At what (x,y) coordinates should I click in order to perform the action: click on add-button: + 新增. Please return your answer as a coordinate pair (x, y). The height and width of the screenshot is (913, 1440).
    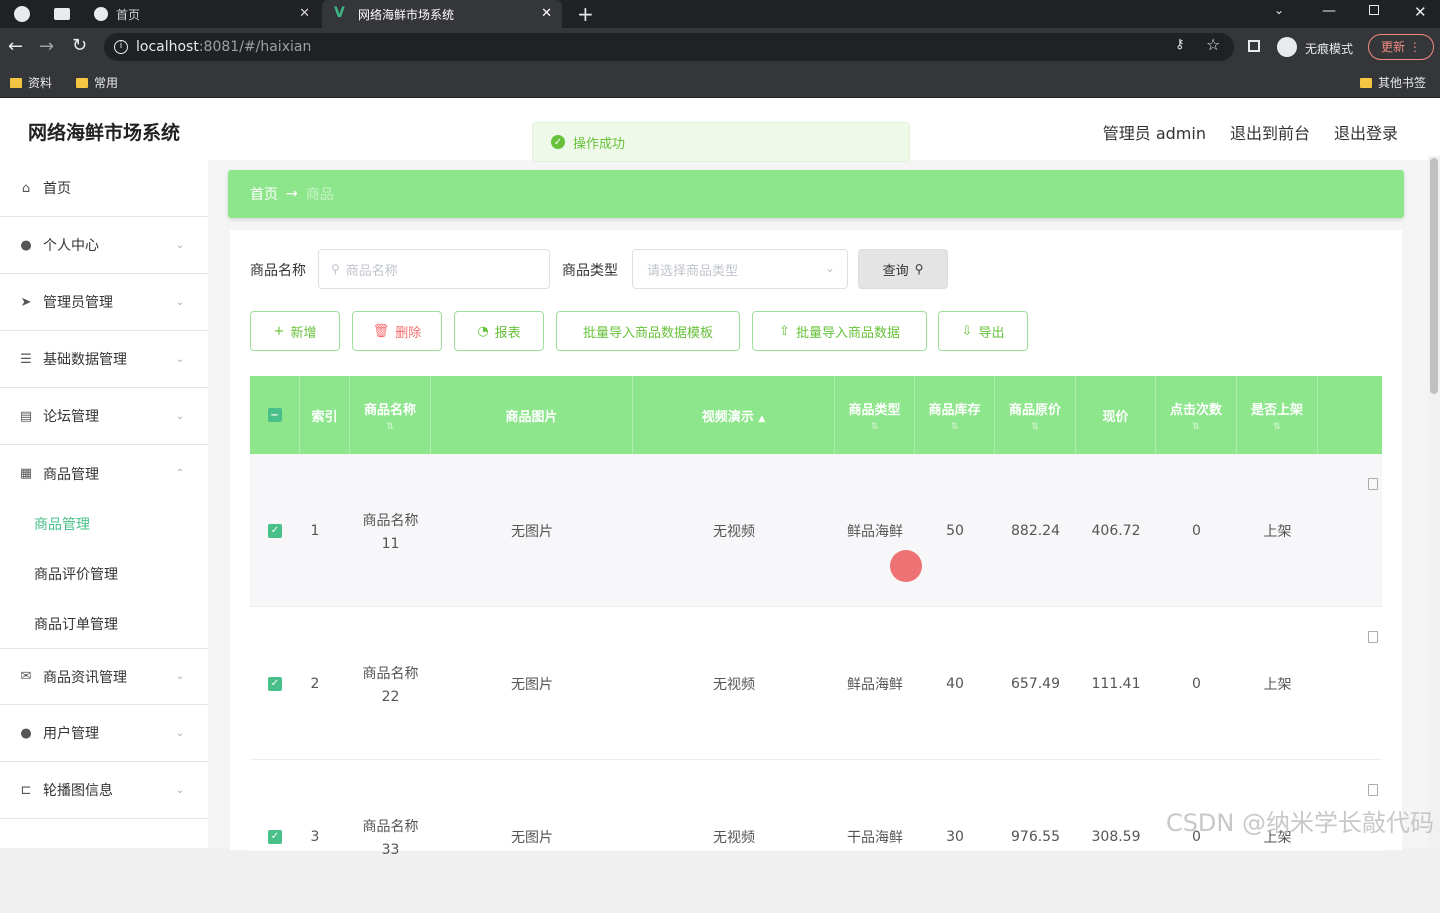
    Looking at the image, I should click on (295, 331).